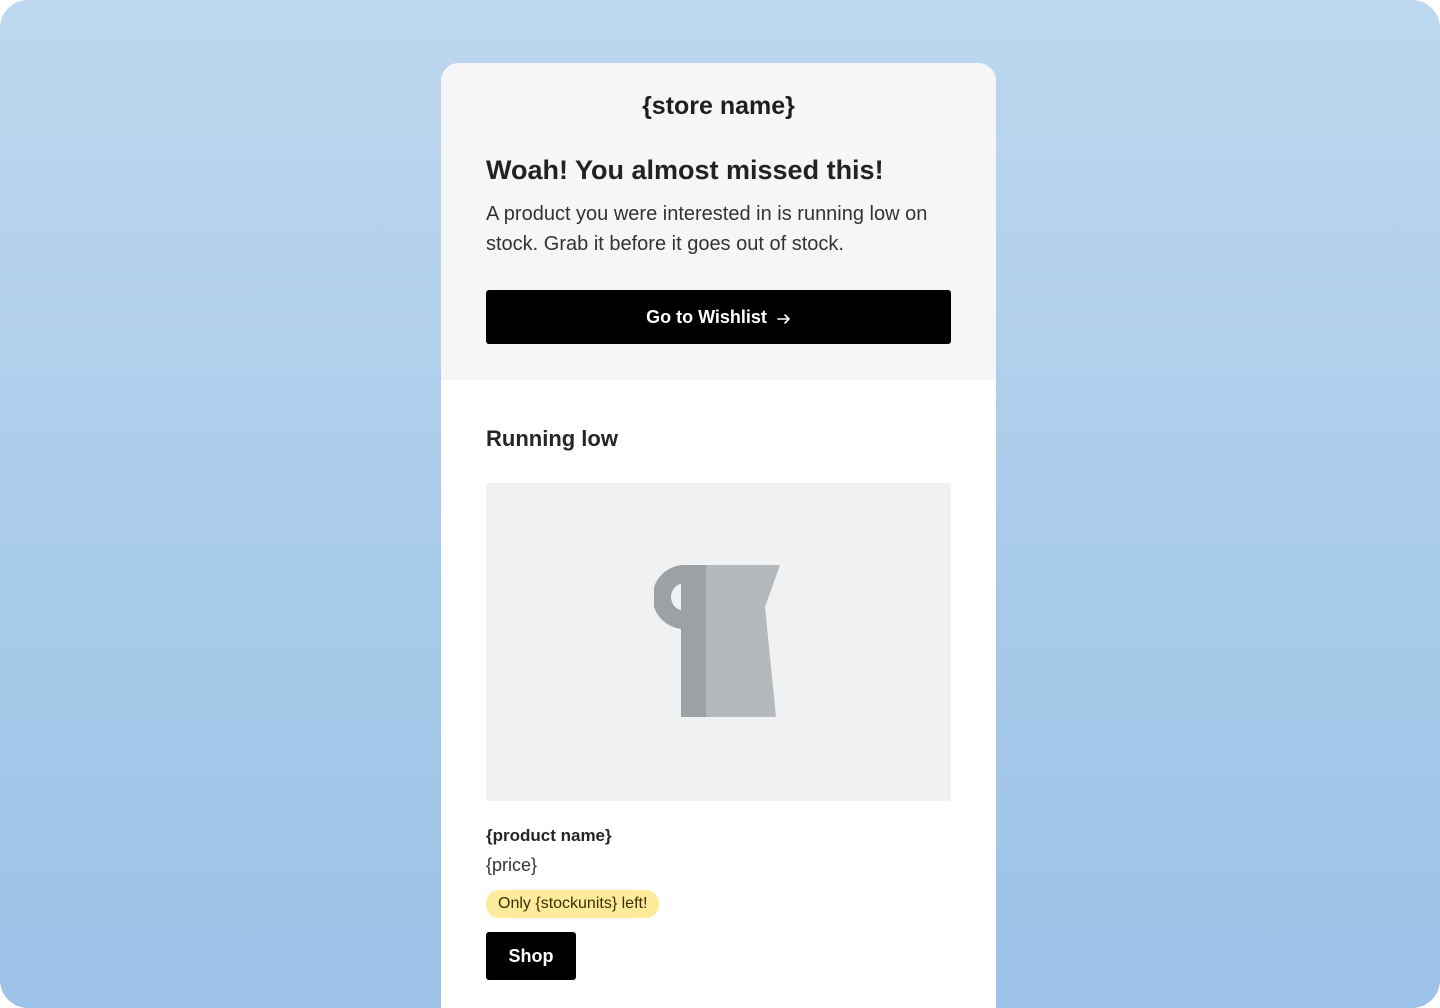  Describe the element at coordinates (573, 904) in the screenshot. I see `stock-badge: Only {stockunits} left!` at that location.